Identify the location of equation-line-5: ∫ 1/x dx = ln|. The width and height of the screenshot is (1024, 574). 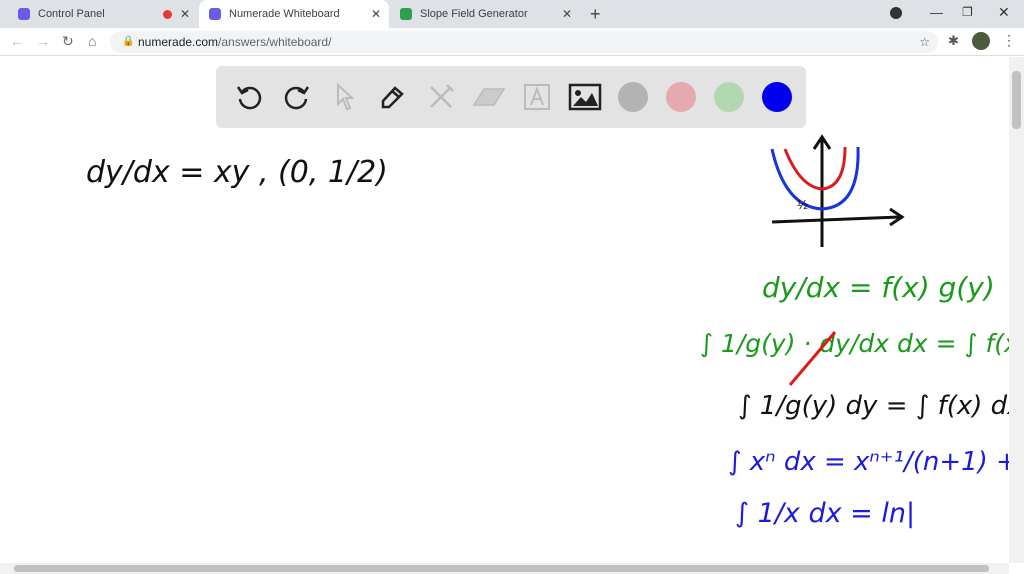
(825, 513).